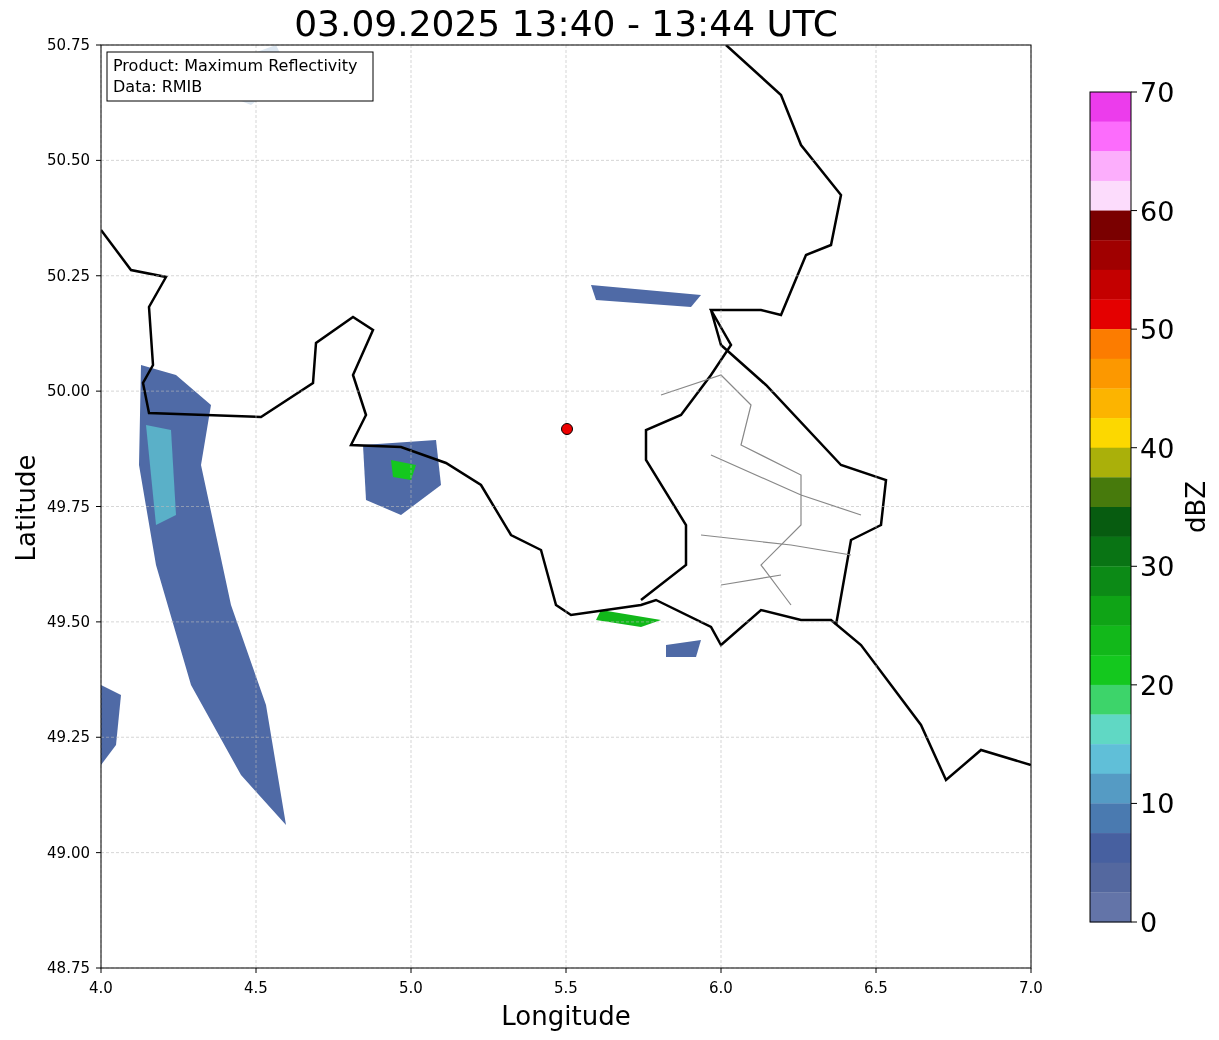 This screenshot has width=1219, height=1040. I want to click on radar-site-marker, so click(567, 429).